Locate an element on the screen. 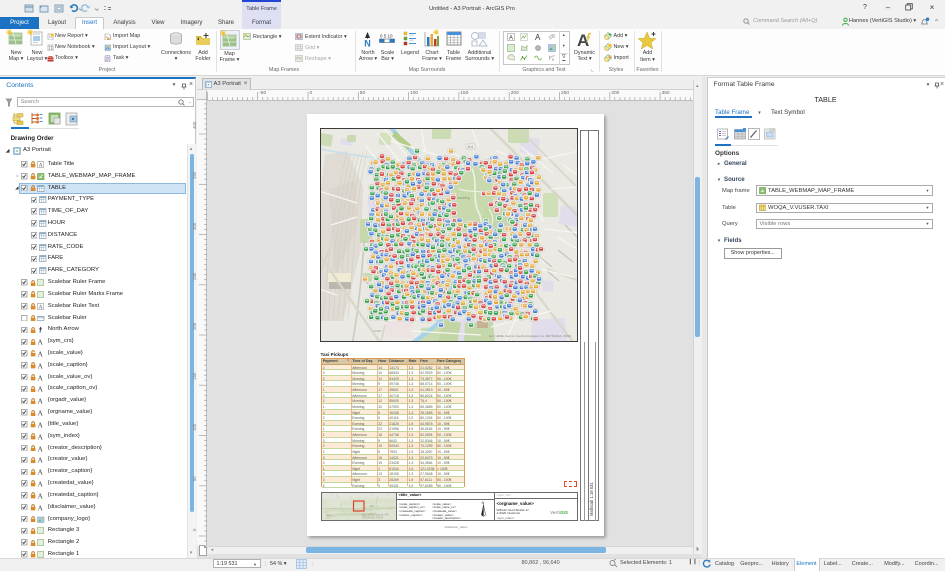 This screenshot has height=571, width=945. svg-text: 804 is located at coordinates (471, 147).